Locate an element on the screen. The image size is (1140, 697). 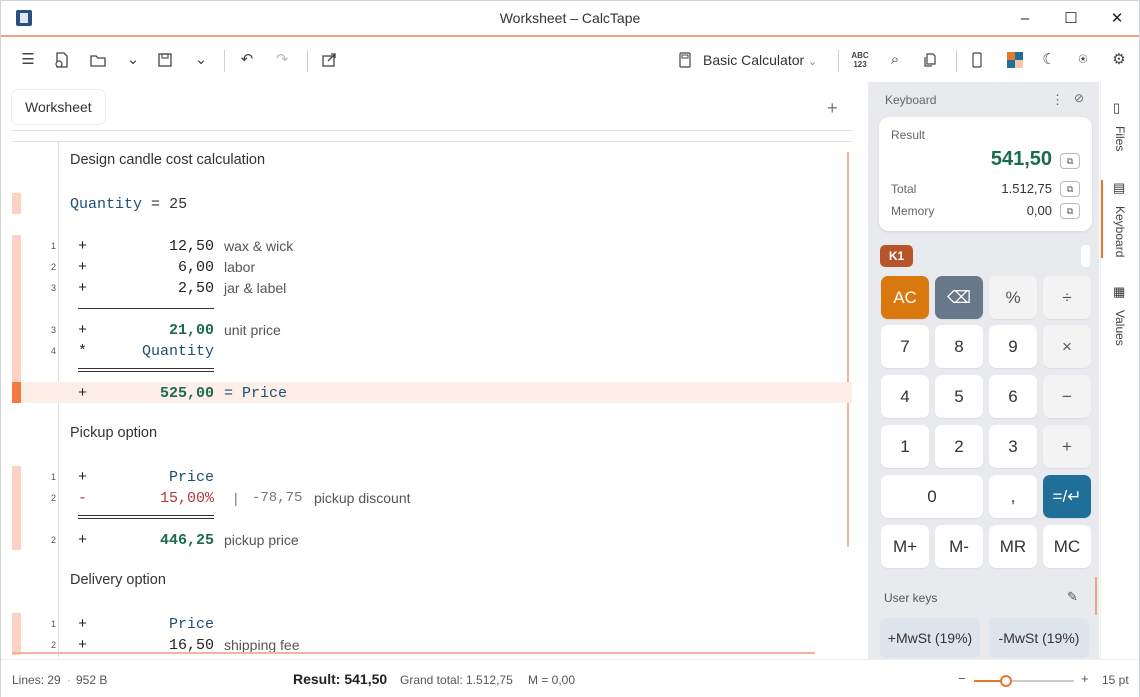
share-icon is located at coordinates (329, 60).